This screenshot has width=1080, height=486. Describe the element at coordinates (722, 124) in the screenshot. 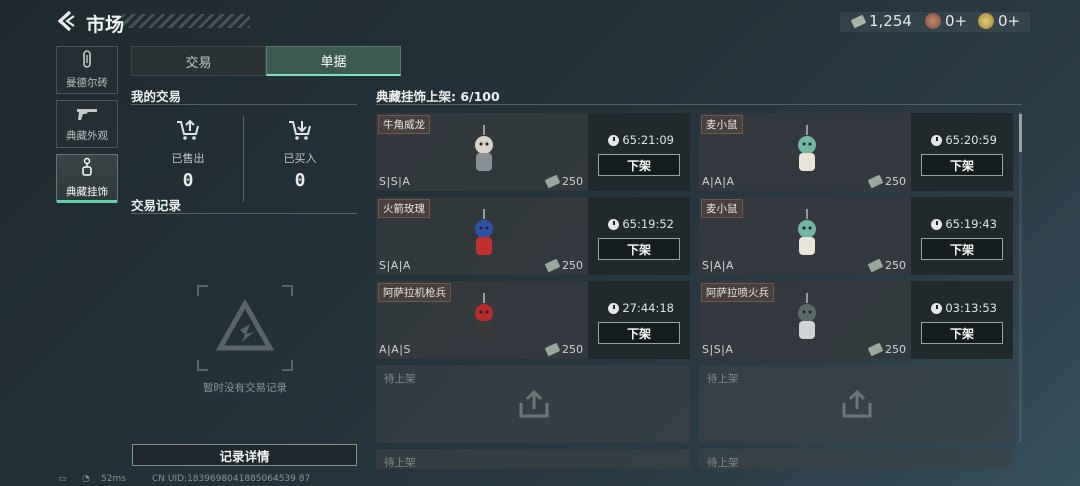

I see `item-name: 麦小鼠` at that location.